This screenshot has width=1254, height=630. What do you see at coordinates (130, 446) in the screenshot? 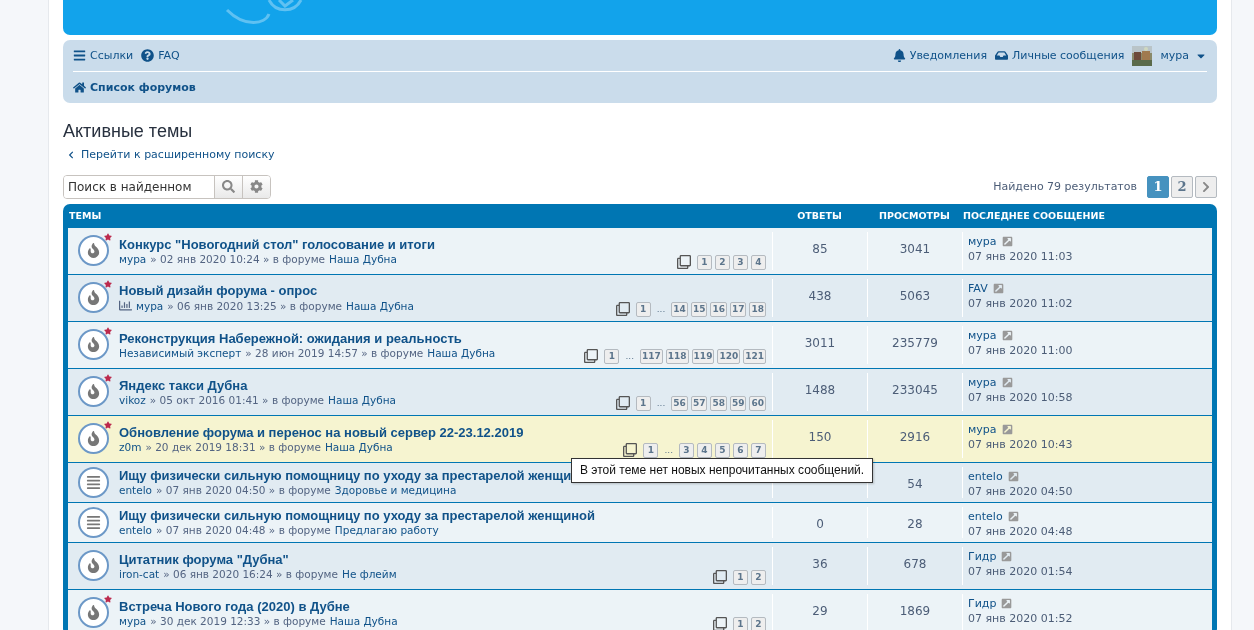
I see `author-link: z0m` at bounding box center [130, 446].